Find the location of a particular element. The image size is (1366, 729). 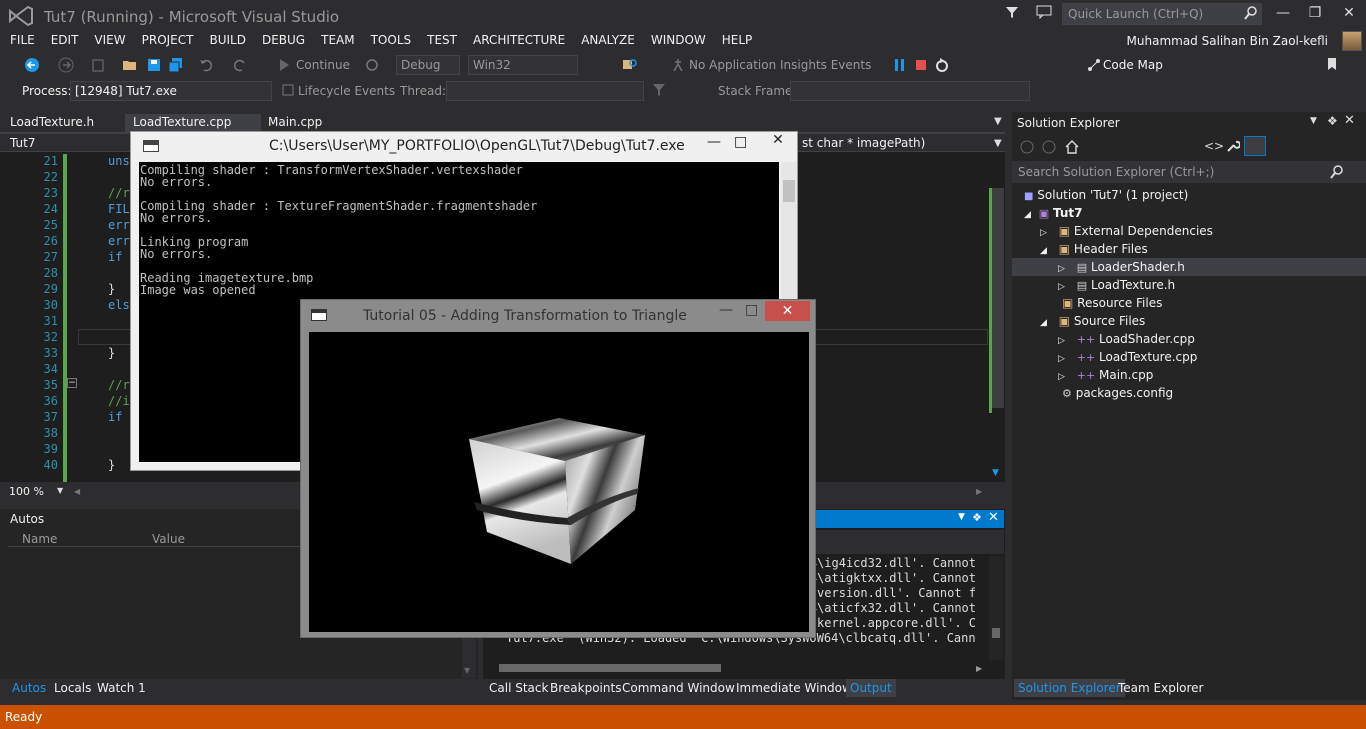

gl-maximize-button: □ is located at coordinates (751, 310).